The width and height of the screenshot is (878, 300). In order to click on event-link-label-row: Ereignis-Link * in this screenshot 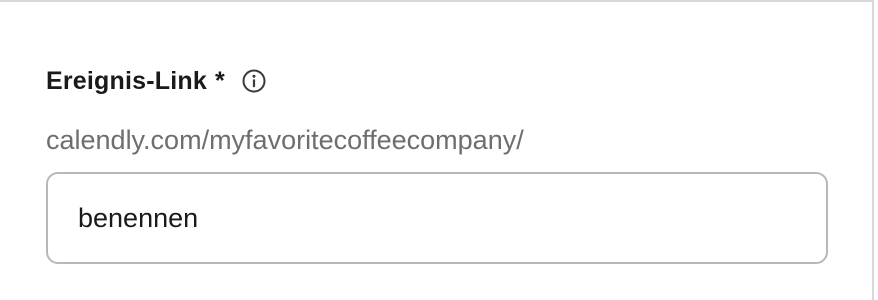, I will do `click(156, 81)`.